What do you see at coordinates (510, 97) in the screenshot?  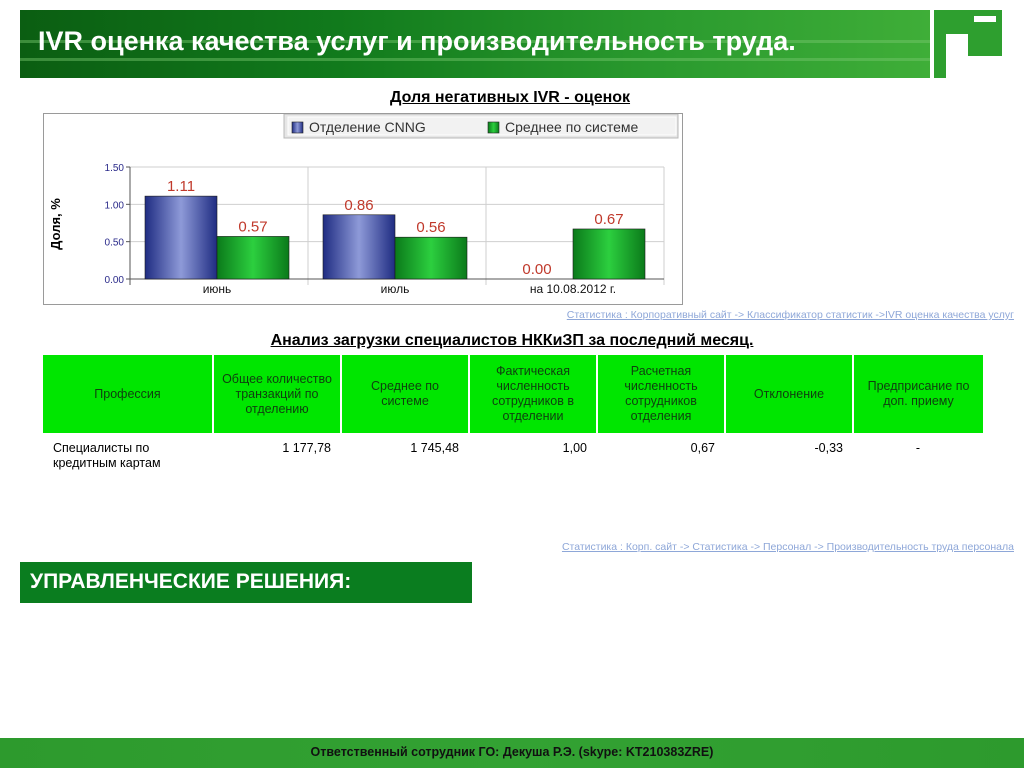 I see `chart-title: Доля негативных IVR - оценок` at bounding box center [510, 97].